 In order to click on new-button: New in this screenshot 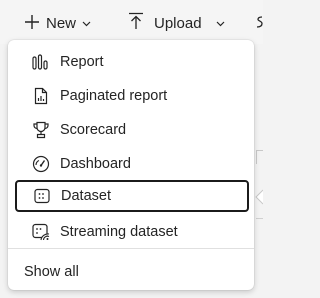, I will do `click(56, 23)`.